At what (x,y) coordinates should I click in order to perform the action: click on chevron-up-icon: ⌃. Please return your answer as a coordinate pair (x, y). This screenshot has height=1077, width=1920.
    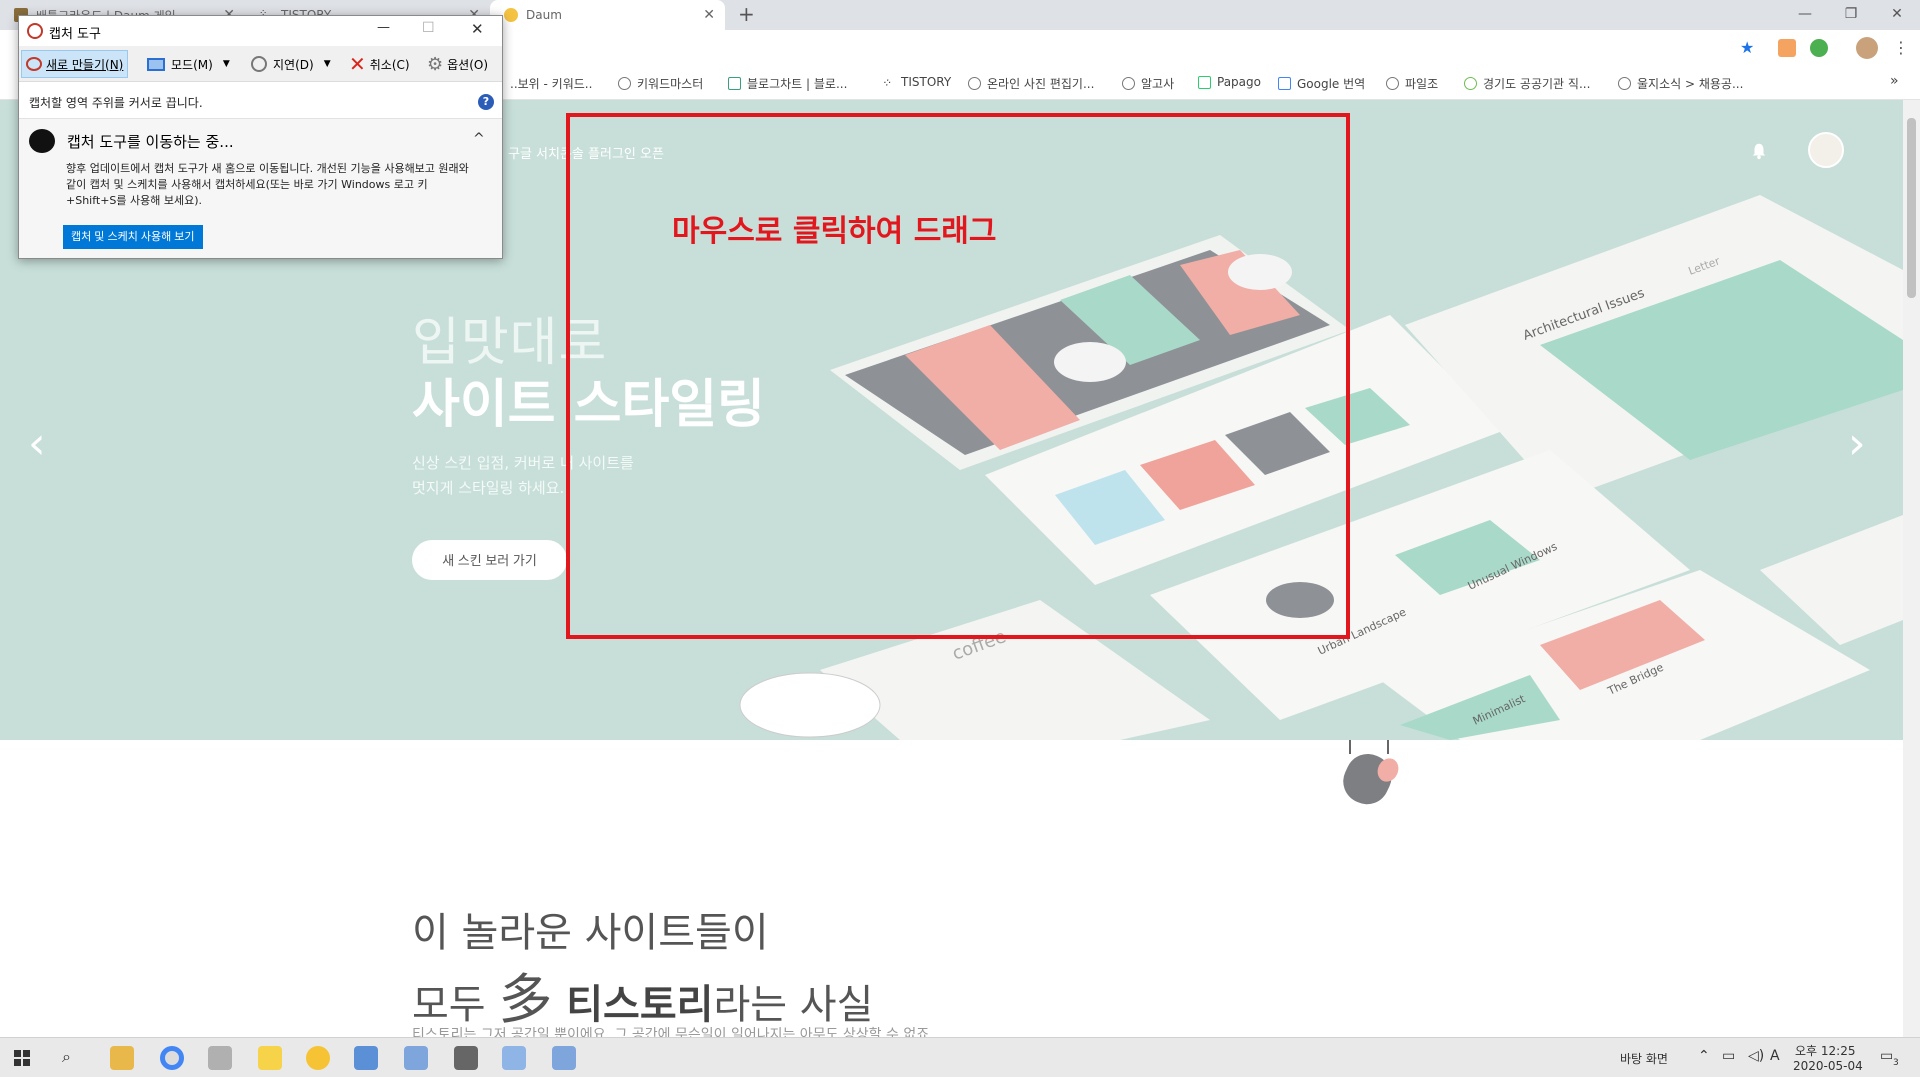
    Looking at the image, I should click on (1704, 1056).